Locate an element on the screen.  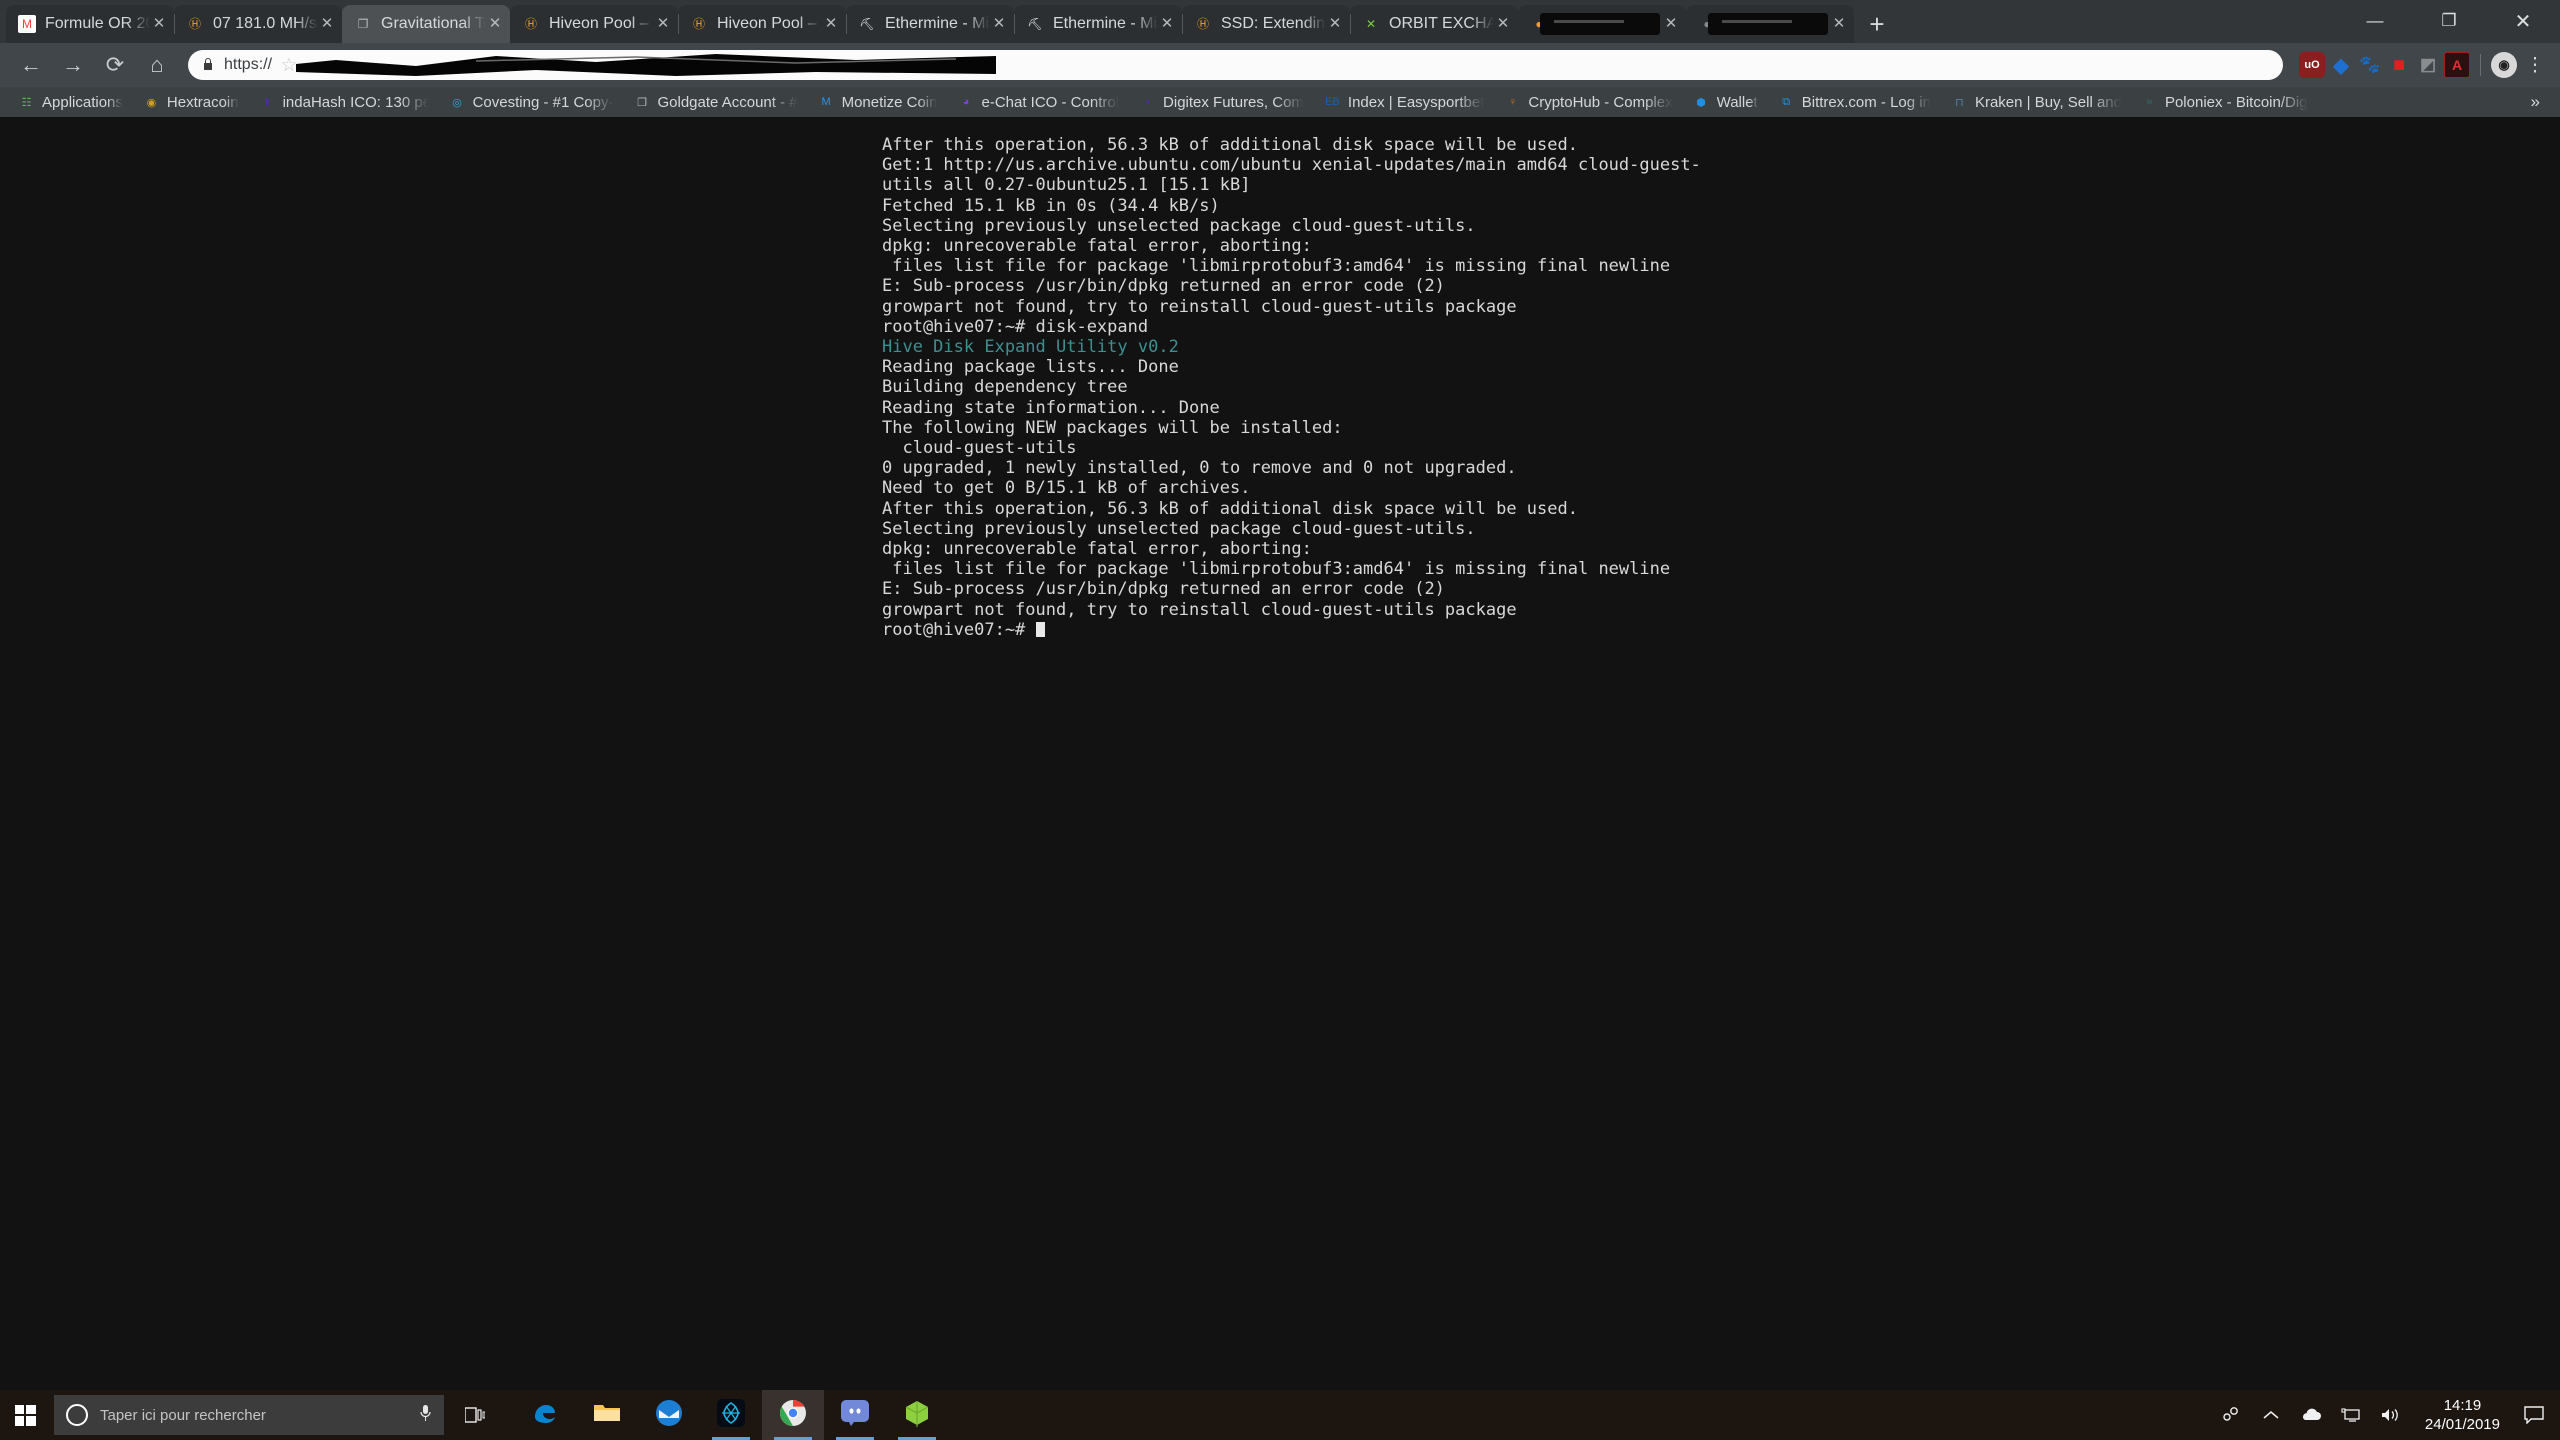
edge-icon is located at coordinates (545, 1415).